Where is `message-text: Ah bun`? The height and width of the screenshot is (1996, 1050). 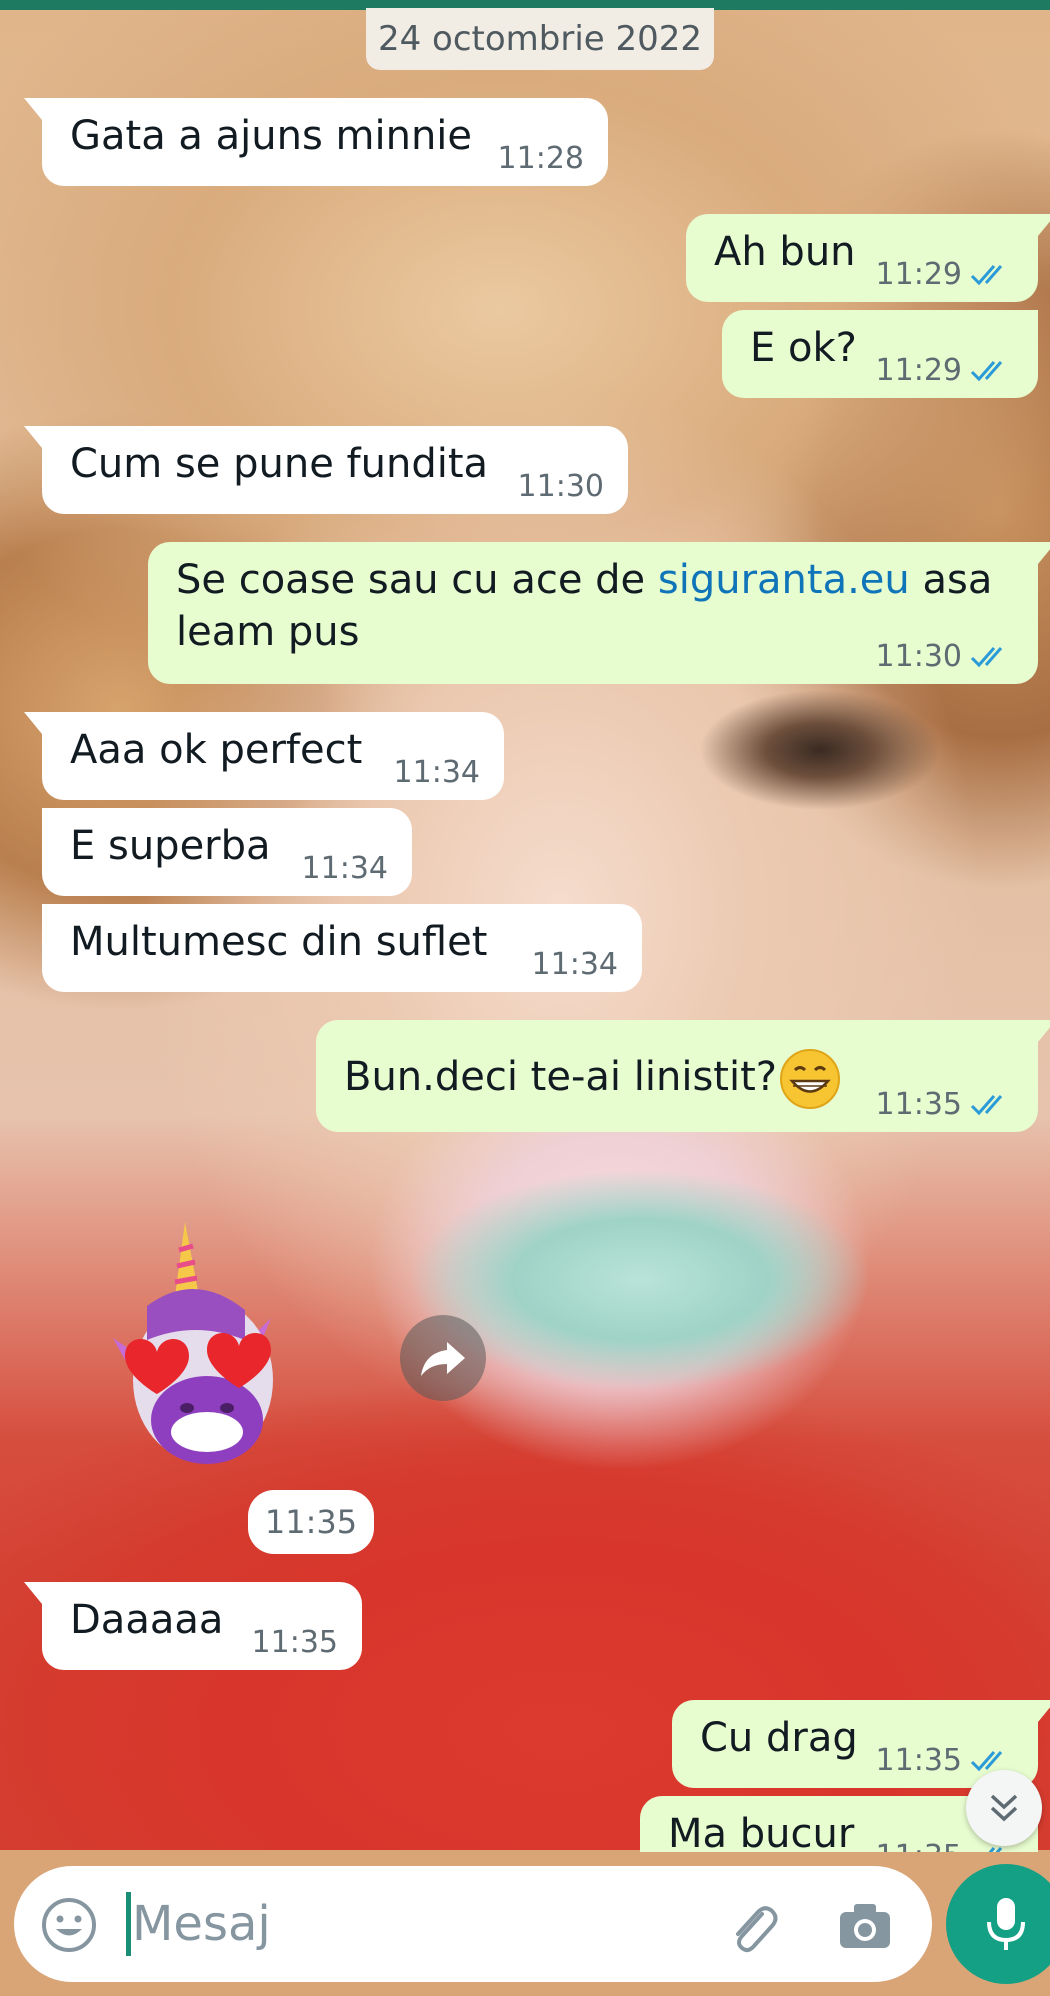 message-text: Ah bun is located at coordinates (785, 252).